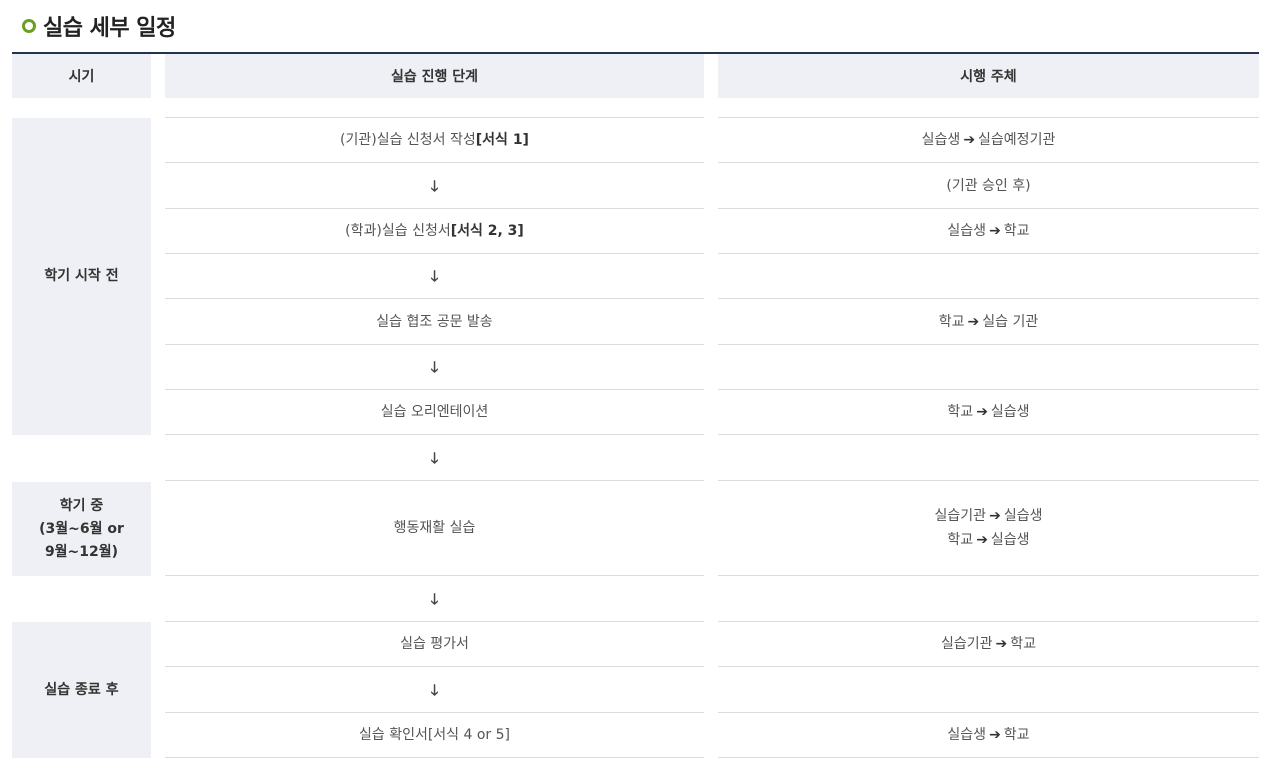 The width and height of the screenshot is (1280, 770). I want to click on header-step: 실습 진행 단계, so click(434, 76).